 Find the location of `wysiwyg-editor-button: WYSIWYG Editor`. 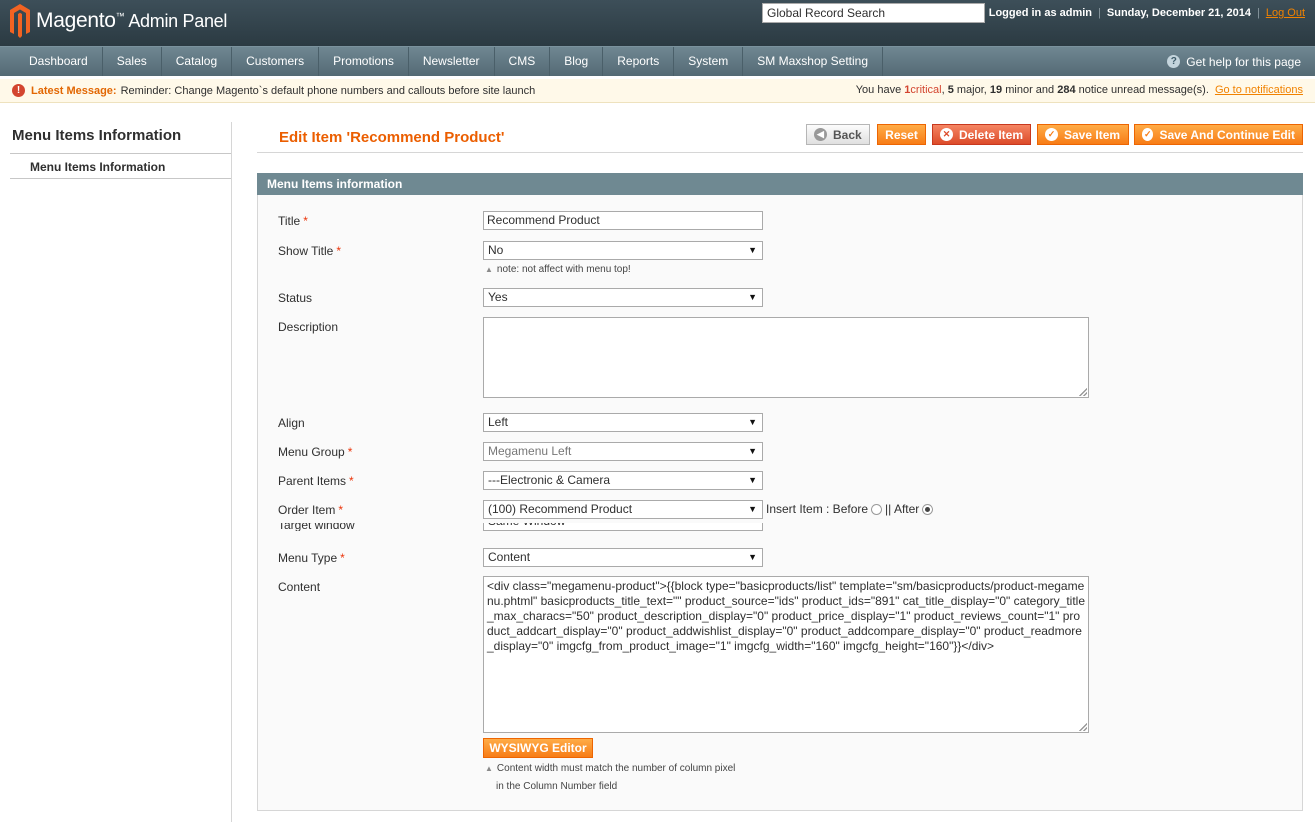

wysiwyg-editor-button: WYSIWYG Editor is located at coordinates (538, 748).